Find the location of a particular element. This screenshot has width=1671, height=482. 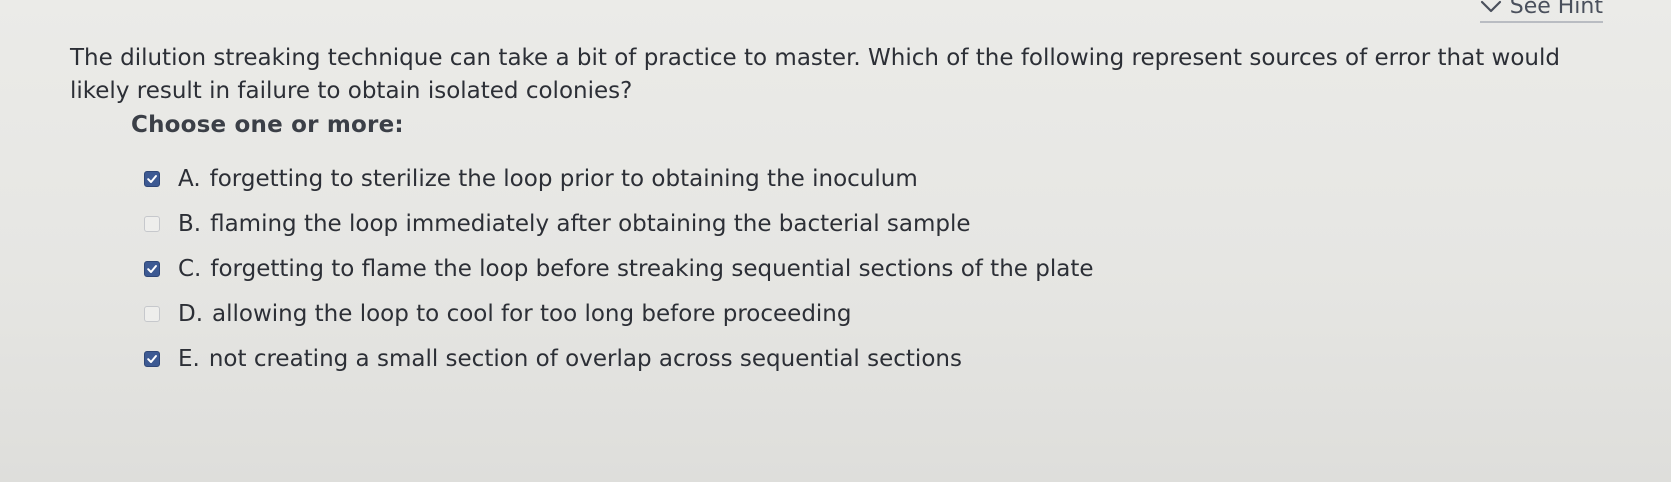

option-letter: A. is located at coordinates (189, 178).